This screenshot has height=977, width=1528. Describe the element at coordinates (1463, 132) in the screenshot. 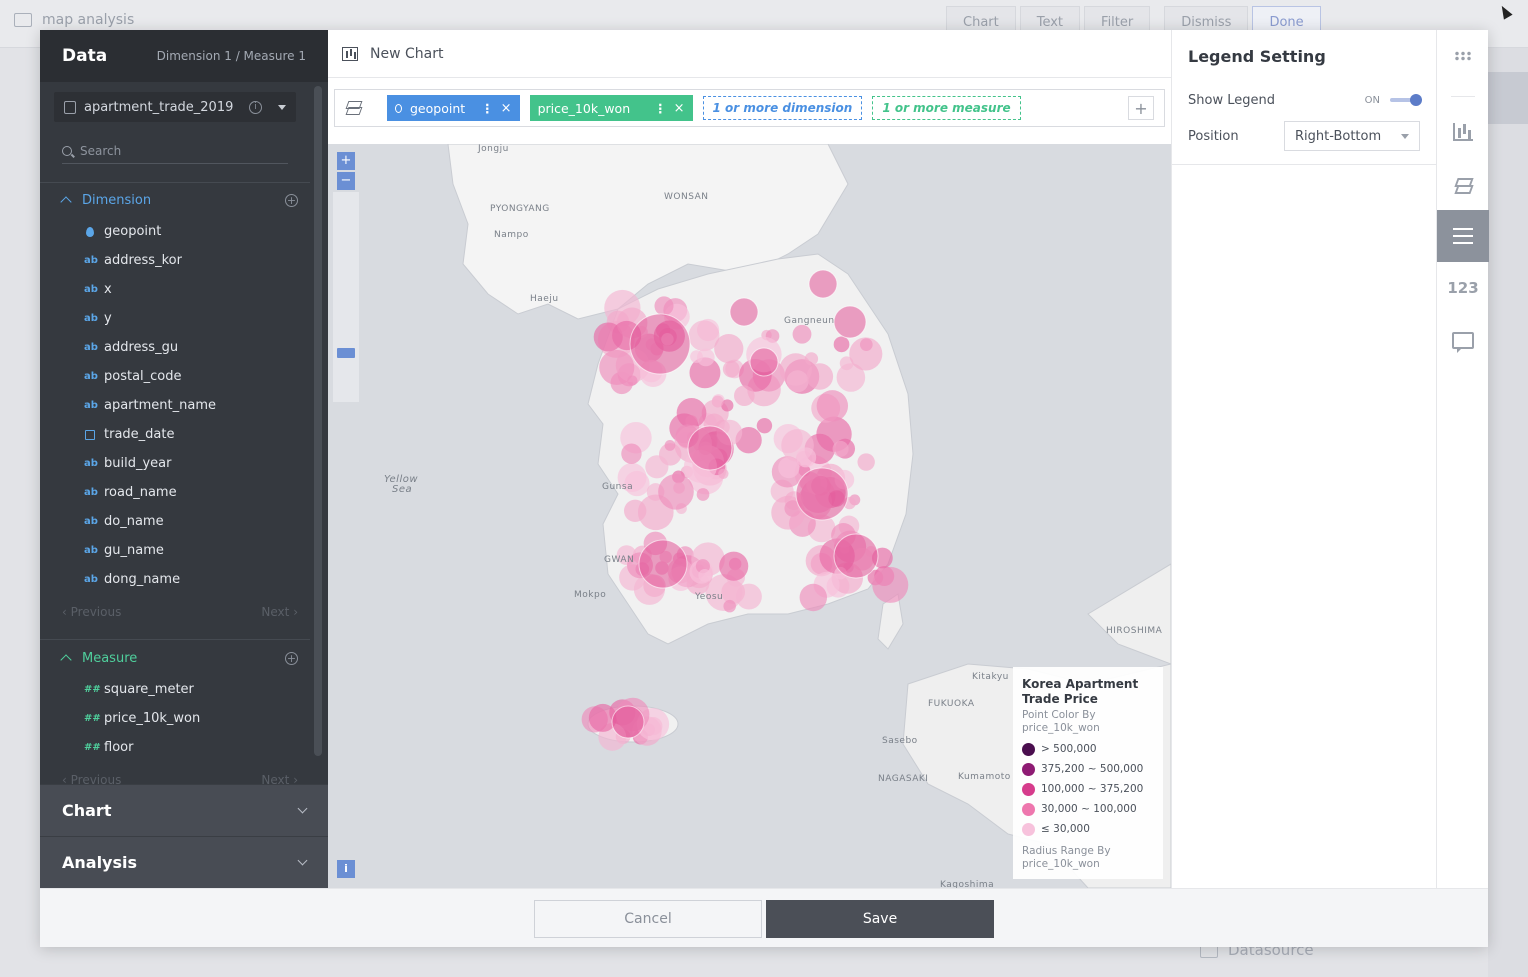

I see `rail-item-chart` at that location.